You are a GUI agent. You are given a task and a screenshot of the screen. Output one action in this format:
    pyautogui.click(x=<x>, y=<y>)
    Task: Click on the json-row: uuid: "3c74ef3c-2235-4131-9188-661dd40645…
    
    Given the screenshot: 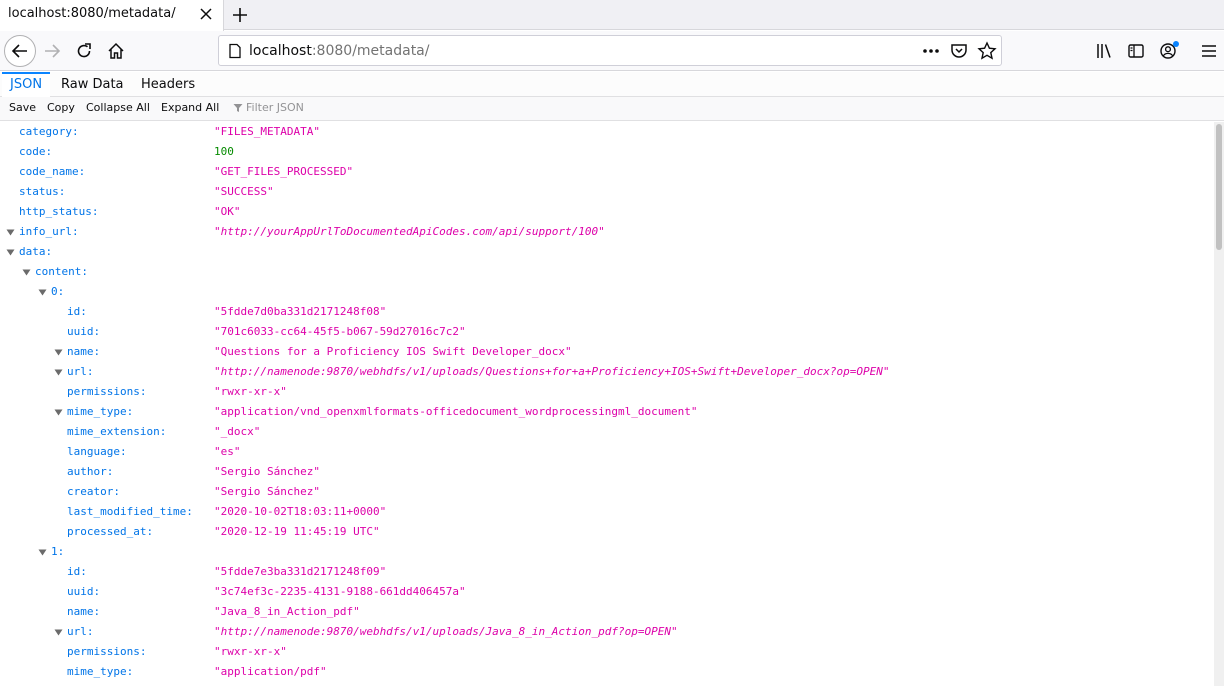 What is the action you would take?
    pyautogui.click(x=607, y=592)
    